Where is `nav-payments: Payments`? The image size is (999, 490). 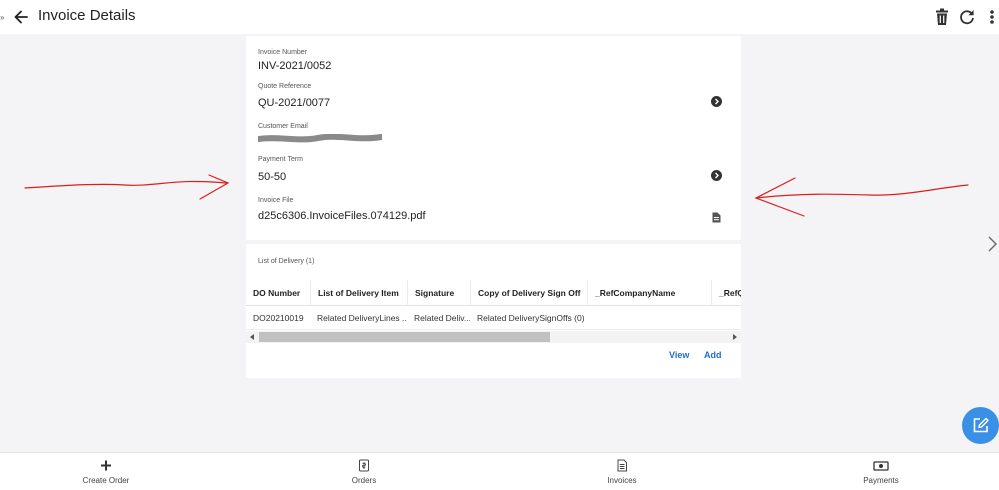 nav-payments: Payments is located at coordinates (881, 471).